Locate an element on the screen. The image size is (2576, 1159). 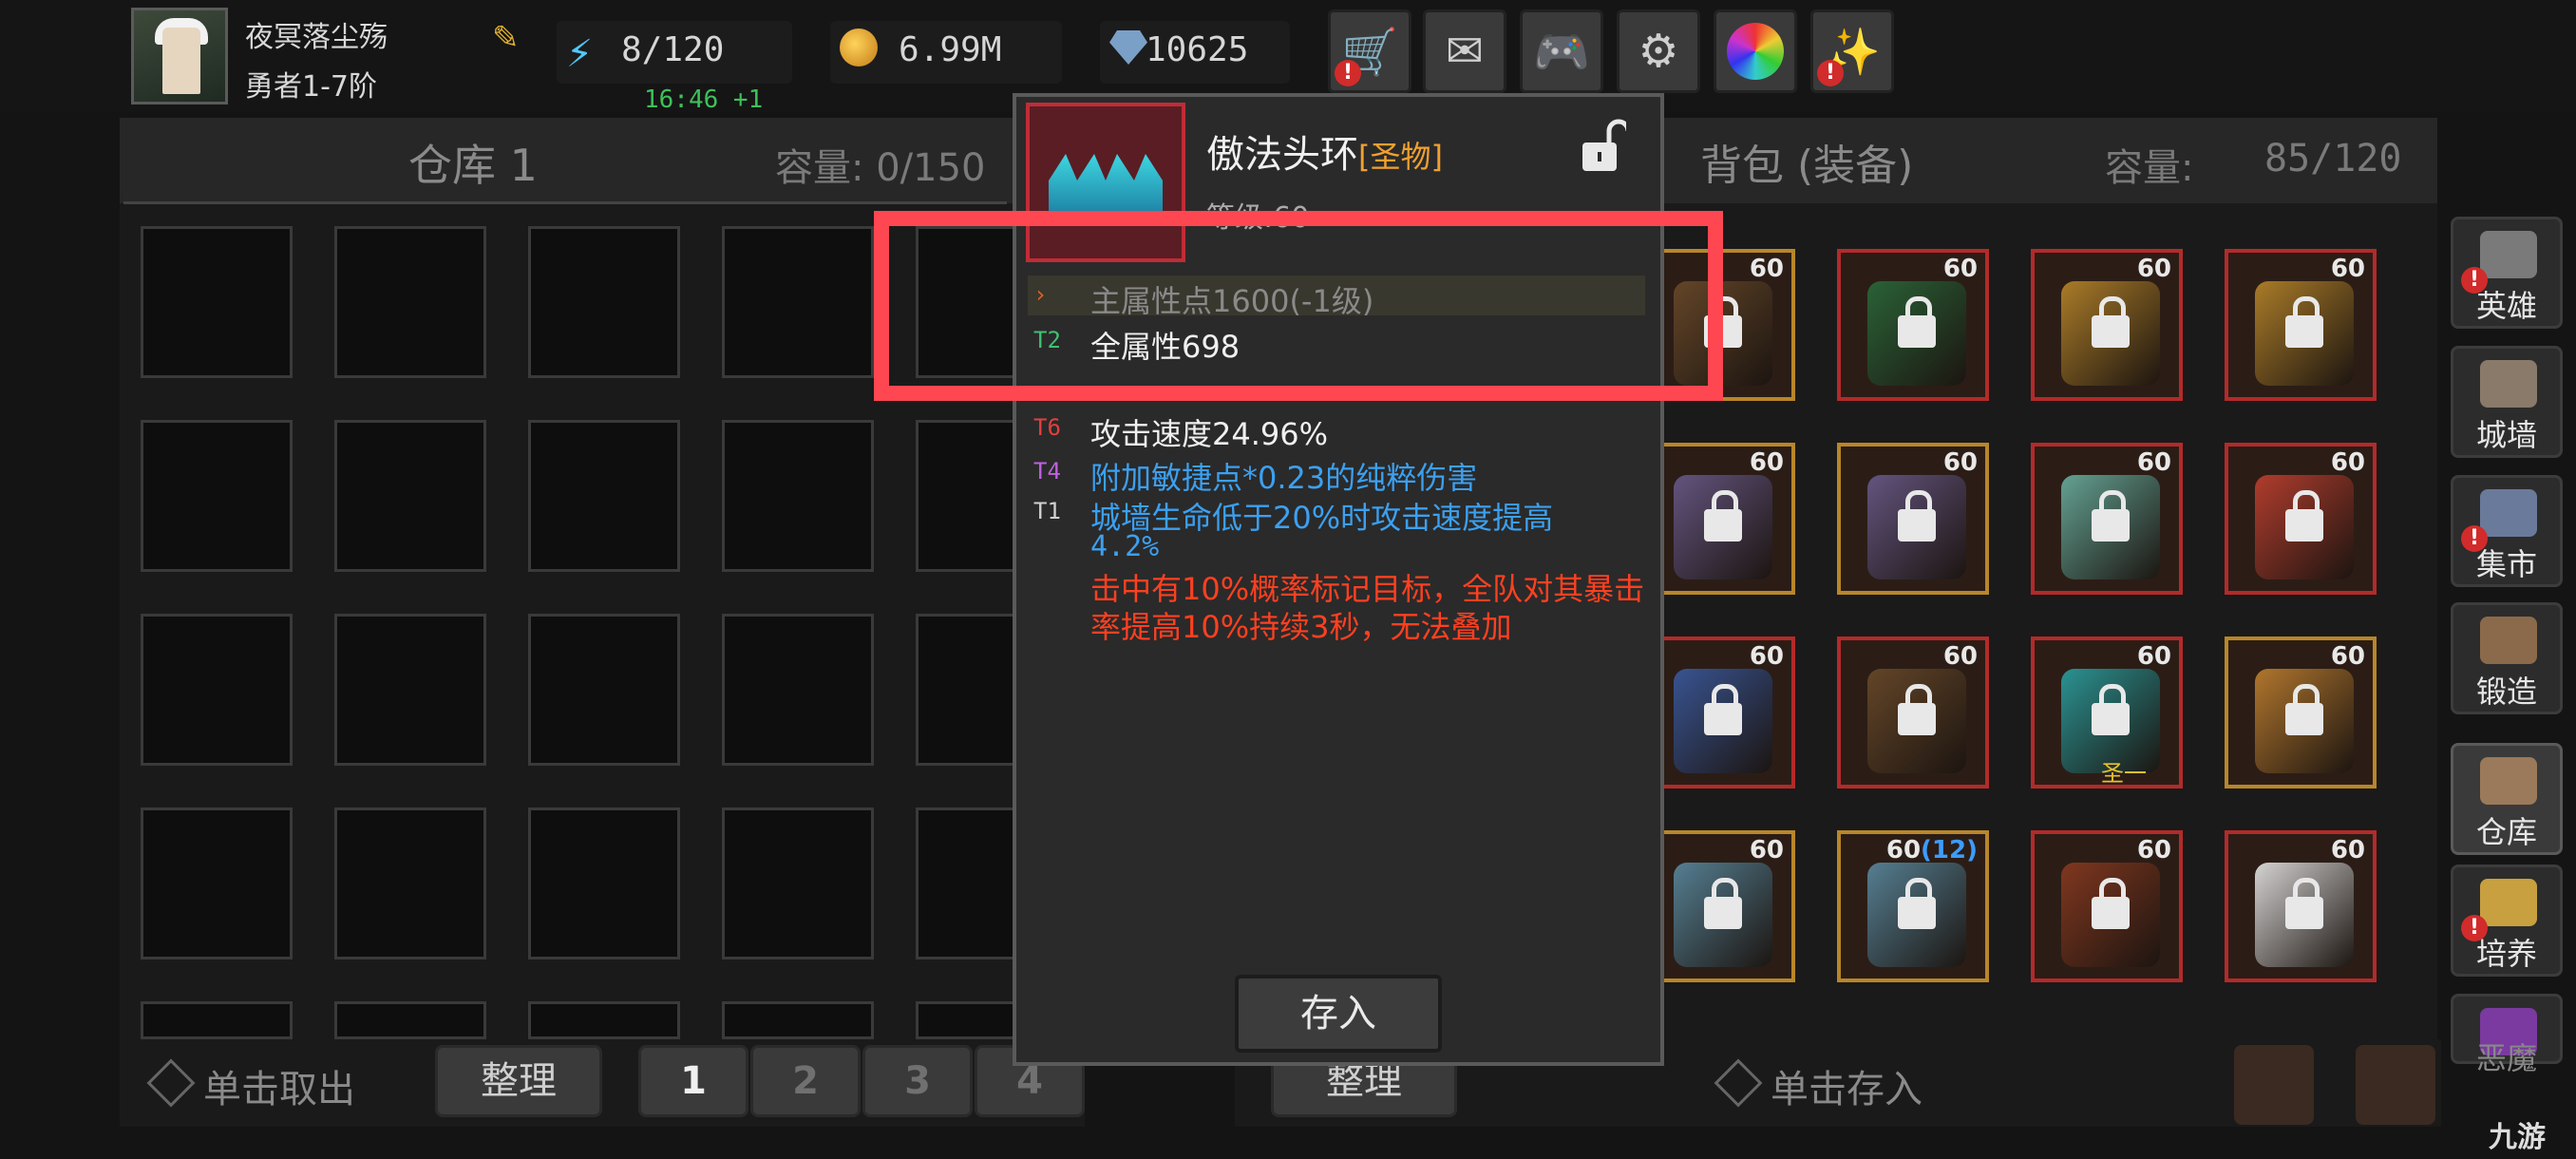
side-nav-集市: 集市! is located at coordinates (2507, 531).